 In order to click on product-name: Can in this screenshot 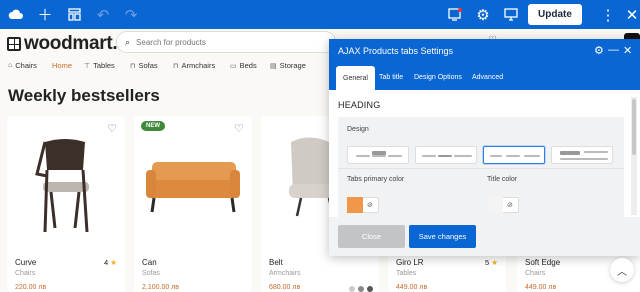, I will do `click(149, 262)`.